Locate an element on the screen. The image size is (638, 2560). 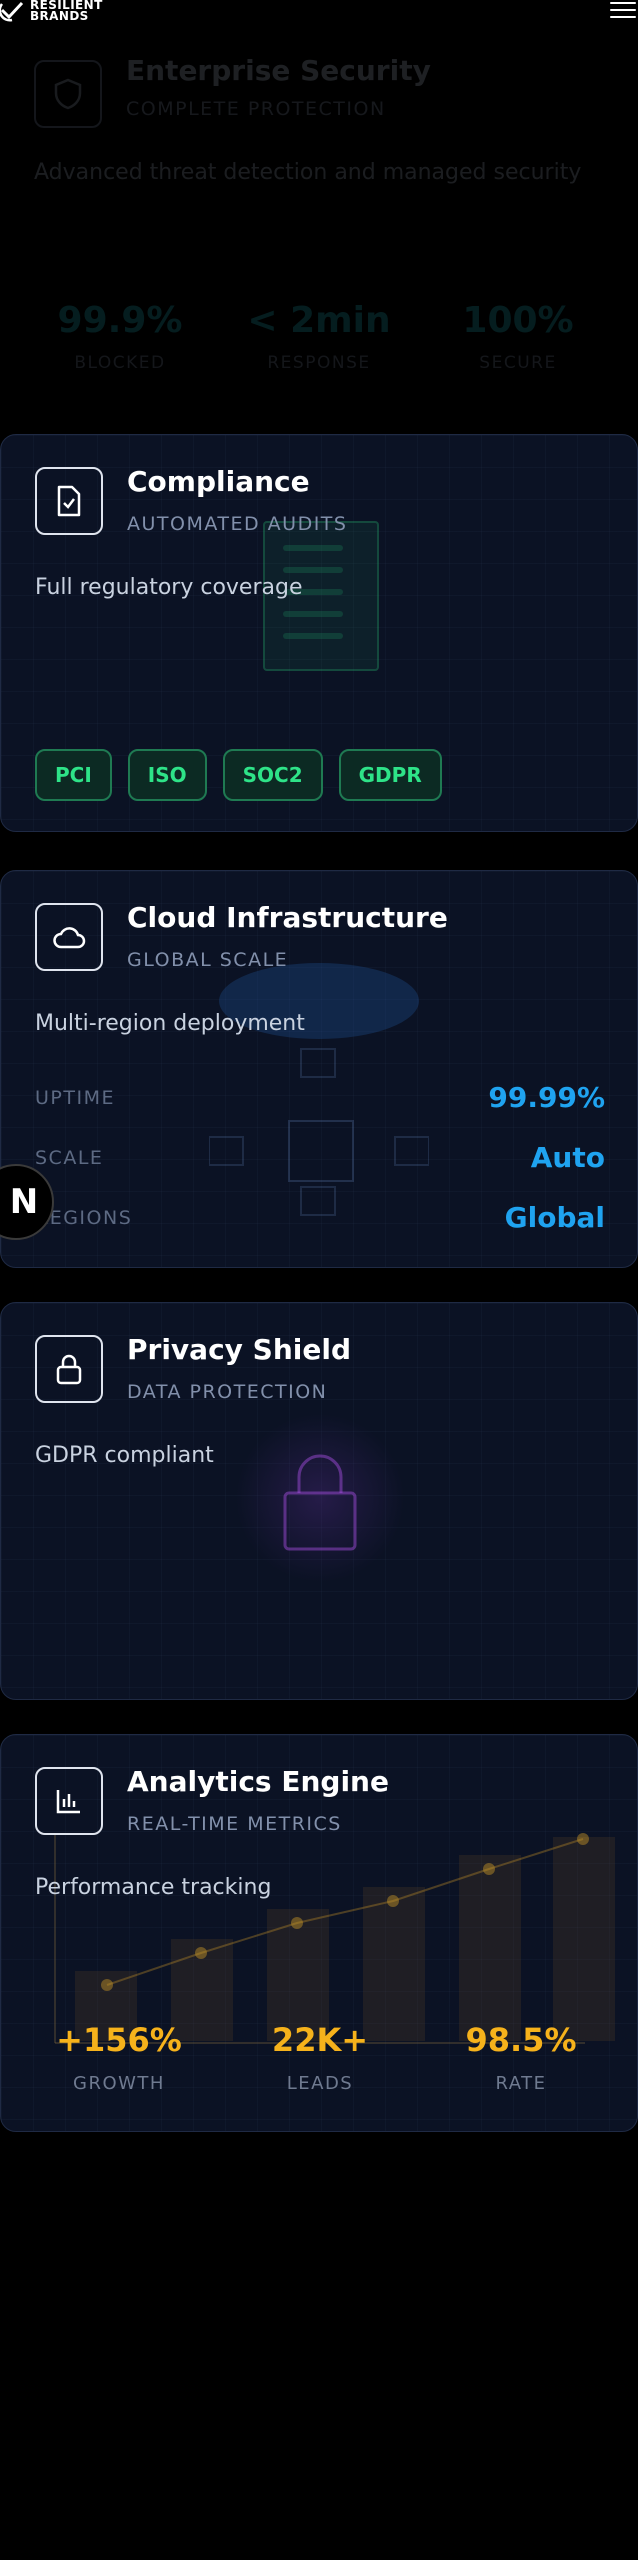
metric-label: SCALE is located at coordinates (69, 1157).